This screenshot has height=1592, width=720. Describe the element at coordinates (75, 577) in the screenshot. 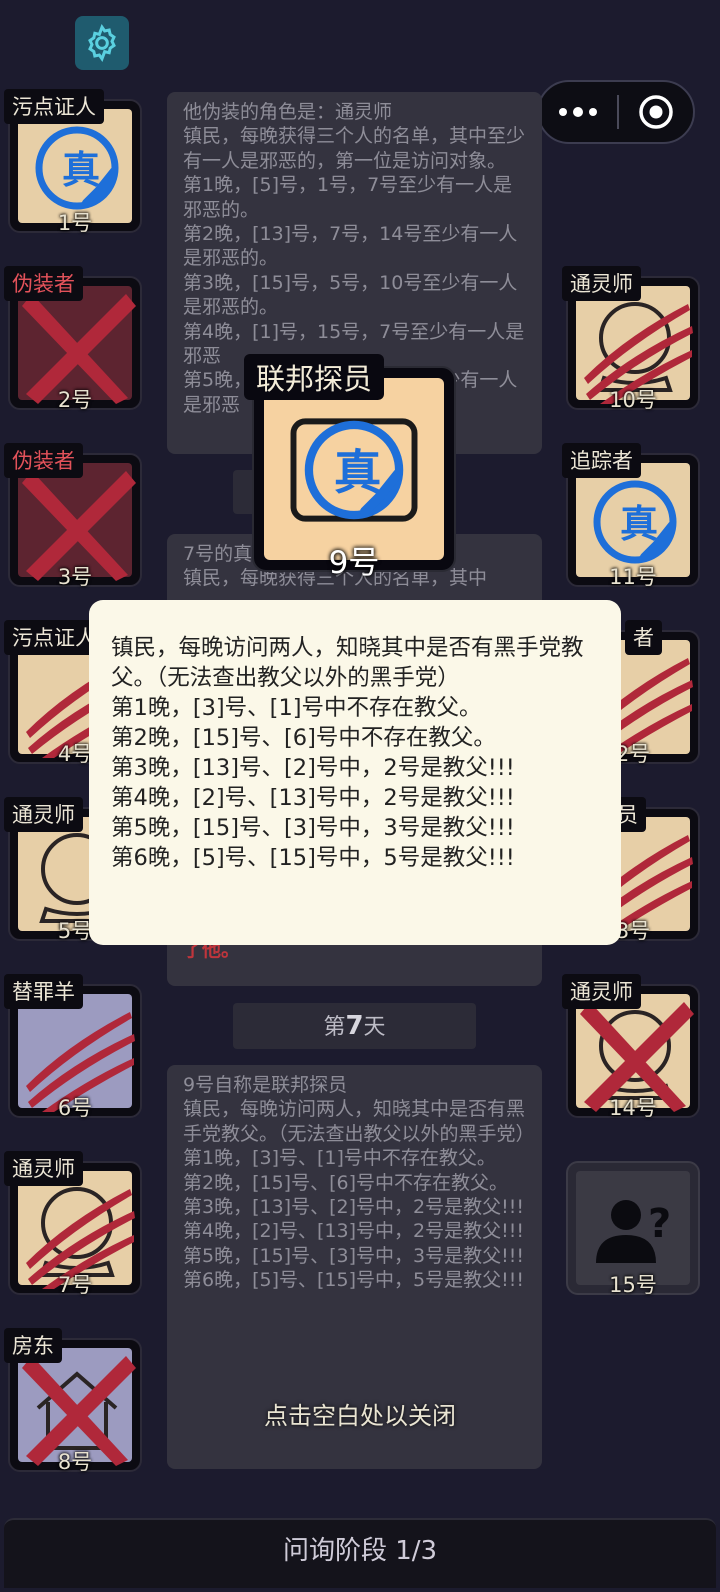

I see `player-number: 3号` at that location.